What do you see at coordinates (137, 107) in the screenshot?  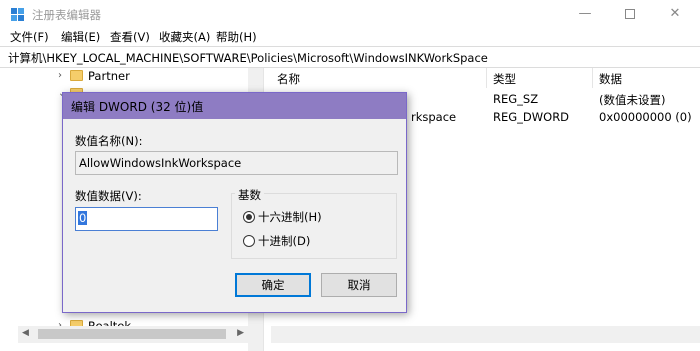 I see `dialog-title: 编辑 DWORD (32 位)值` at bounding box center [137, 107].